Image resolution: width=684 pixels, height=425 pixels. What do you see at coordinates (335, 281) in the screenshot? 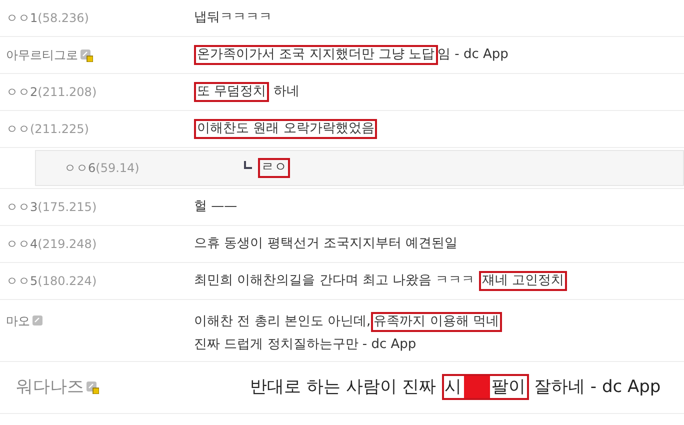
I see `comment-text: 최민희 이해찬의길을 간다며 최고 나왔음 ㅋㅋㅋ` at bounding box center [335, 281].